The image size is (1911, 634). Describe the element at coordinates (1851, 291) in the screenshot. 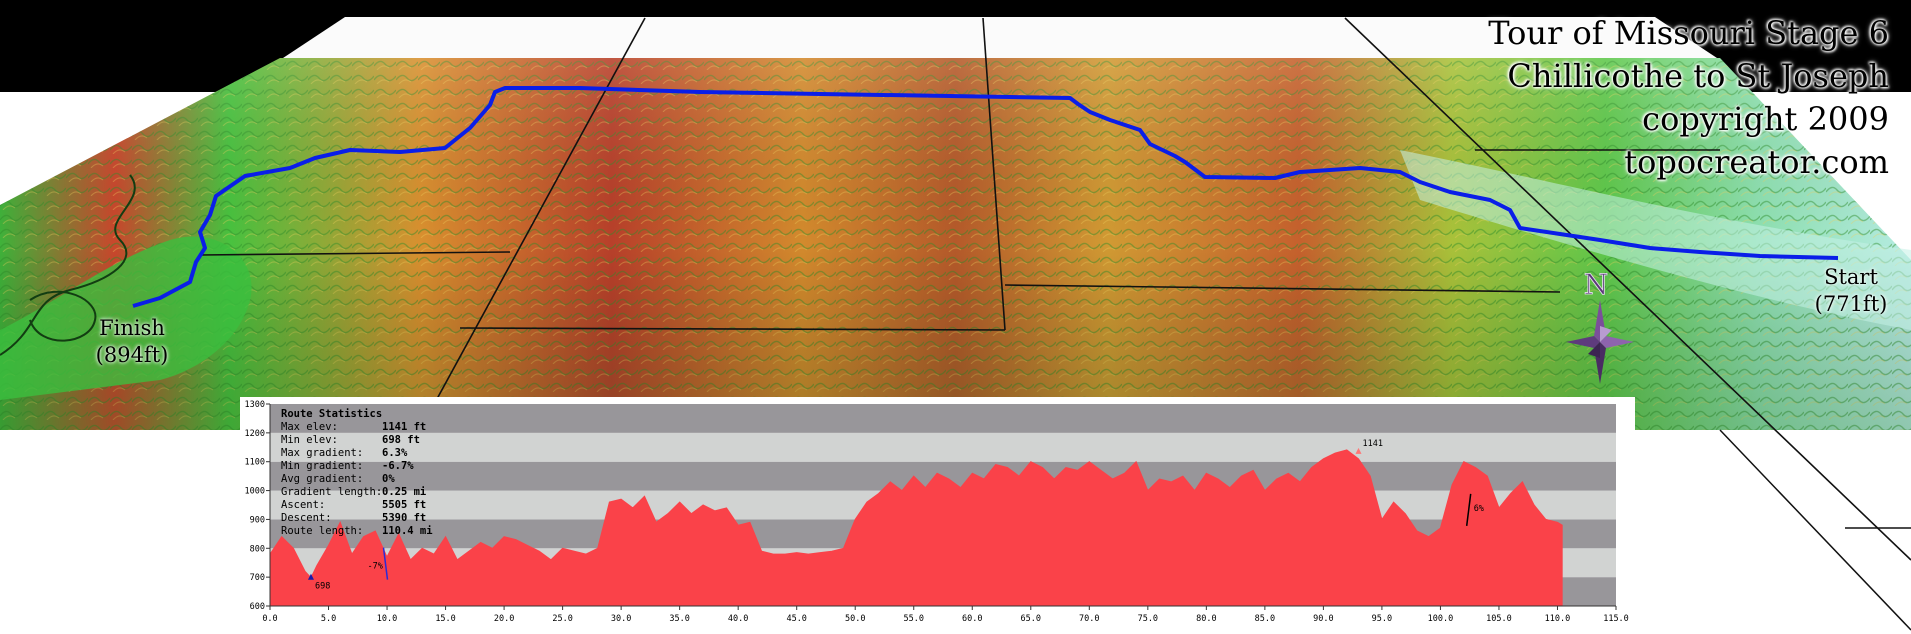

I see `start-label: Start (771ft)` at that location.